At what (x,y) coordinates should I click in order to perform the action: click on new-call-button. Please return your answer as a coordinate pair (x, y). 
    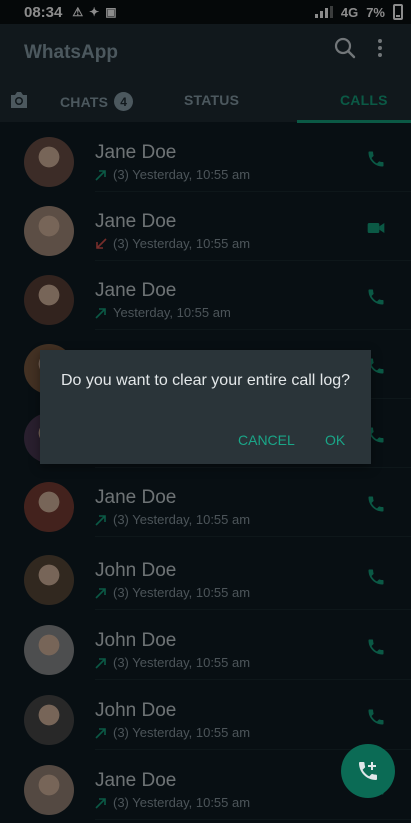
    Looking at the image, I should click on (368, 771).